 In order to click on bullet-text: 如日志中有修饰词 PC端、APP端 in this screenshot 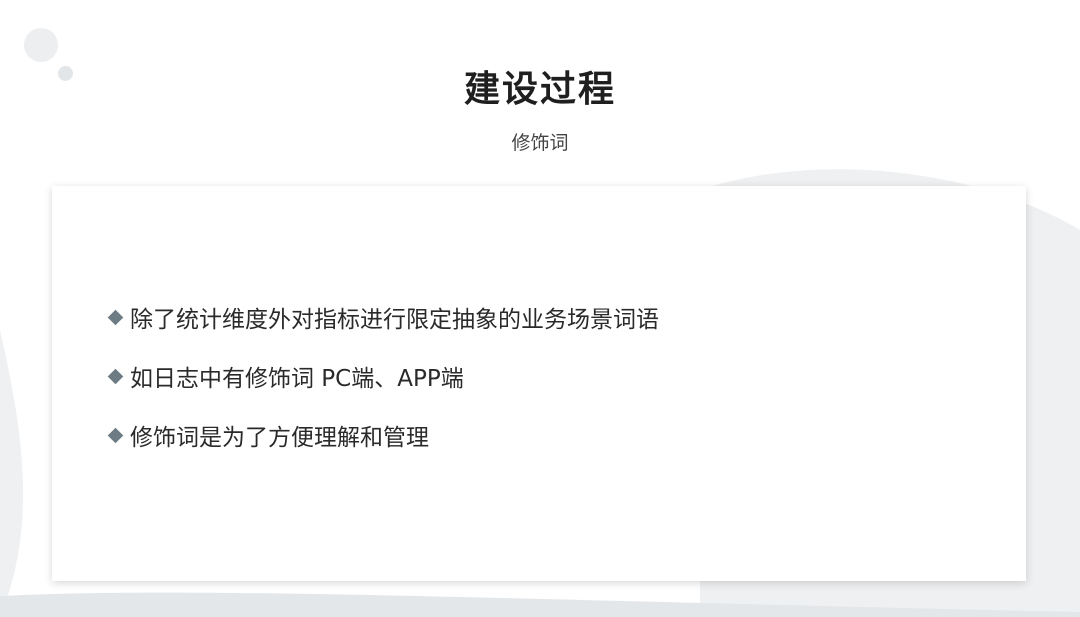, I will do `click(297, 379)`.